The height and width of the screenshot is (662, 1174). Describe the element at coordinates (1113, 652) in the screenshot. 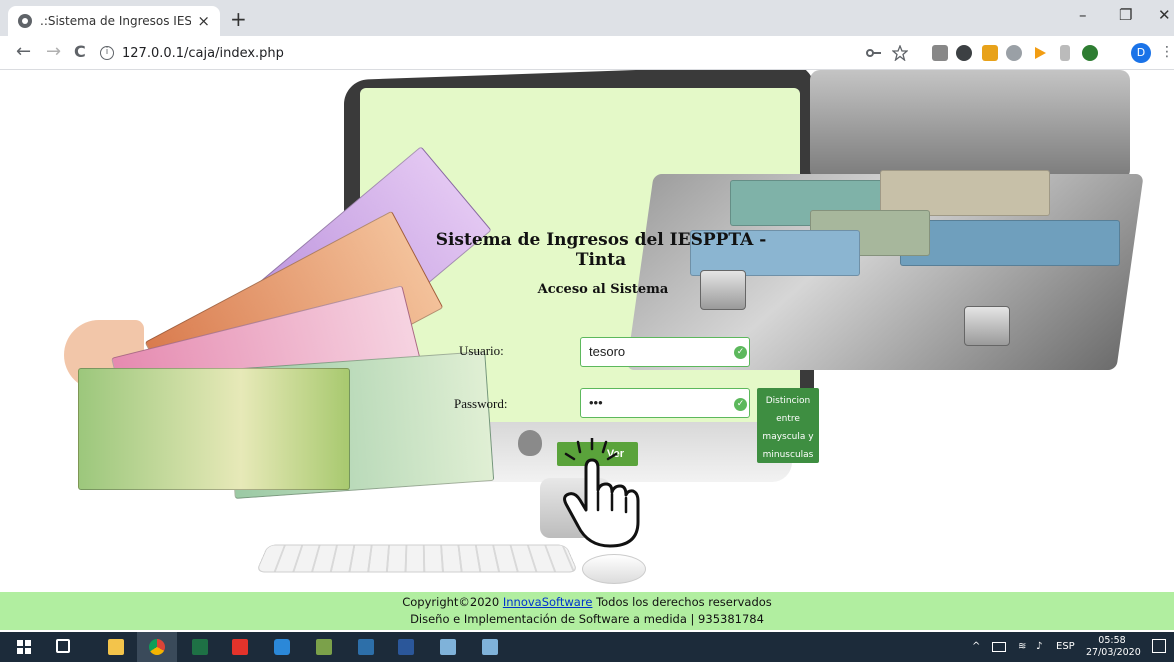

I see `clock-date: 27/03/2020` at that location.